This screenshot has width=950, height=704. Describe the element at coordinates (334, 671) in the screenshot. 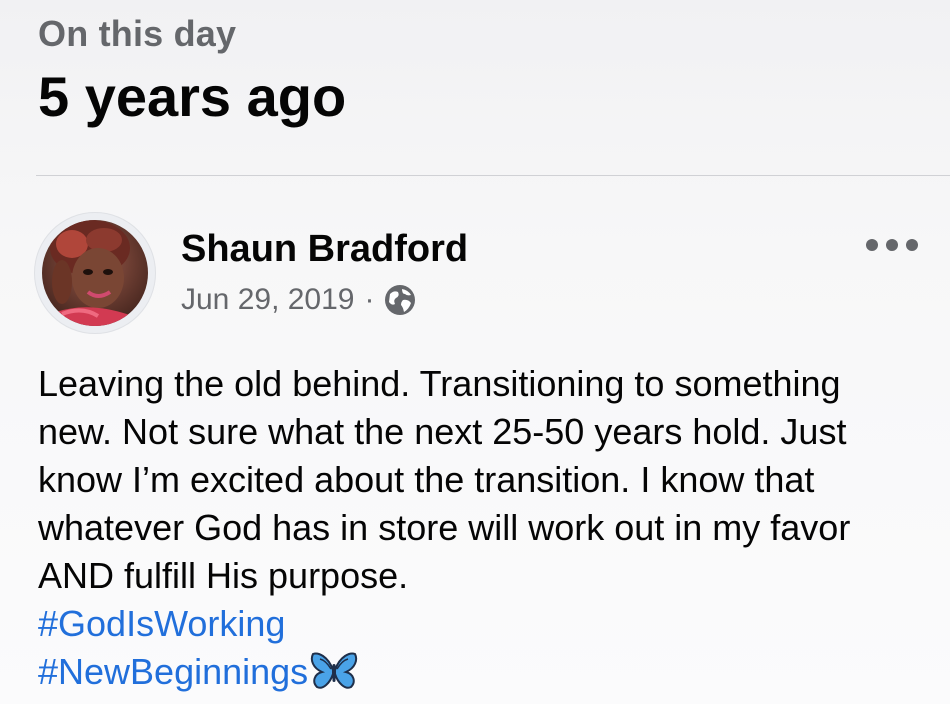

I see `butterfly-icon` at that location.